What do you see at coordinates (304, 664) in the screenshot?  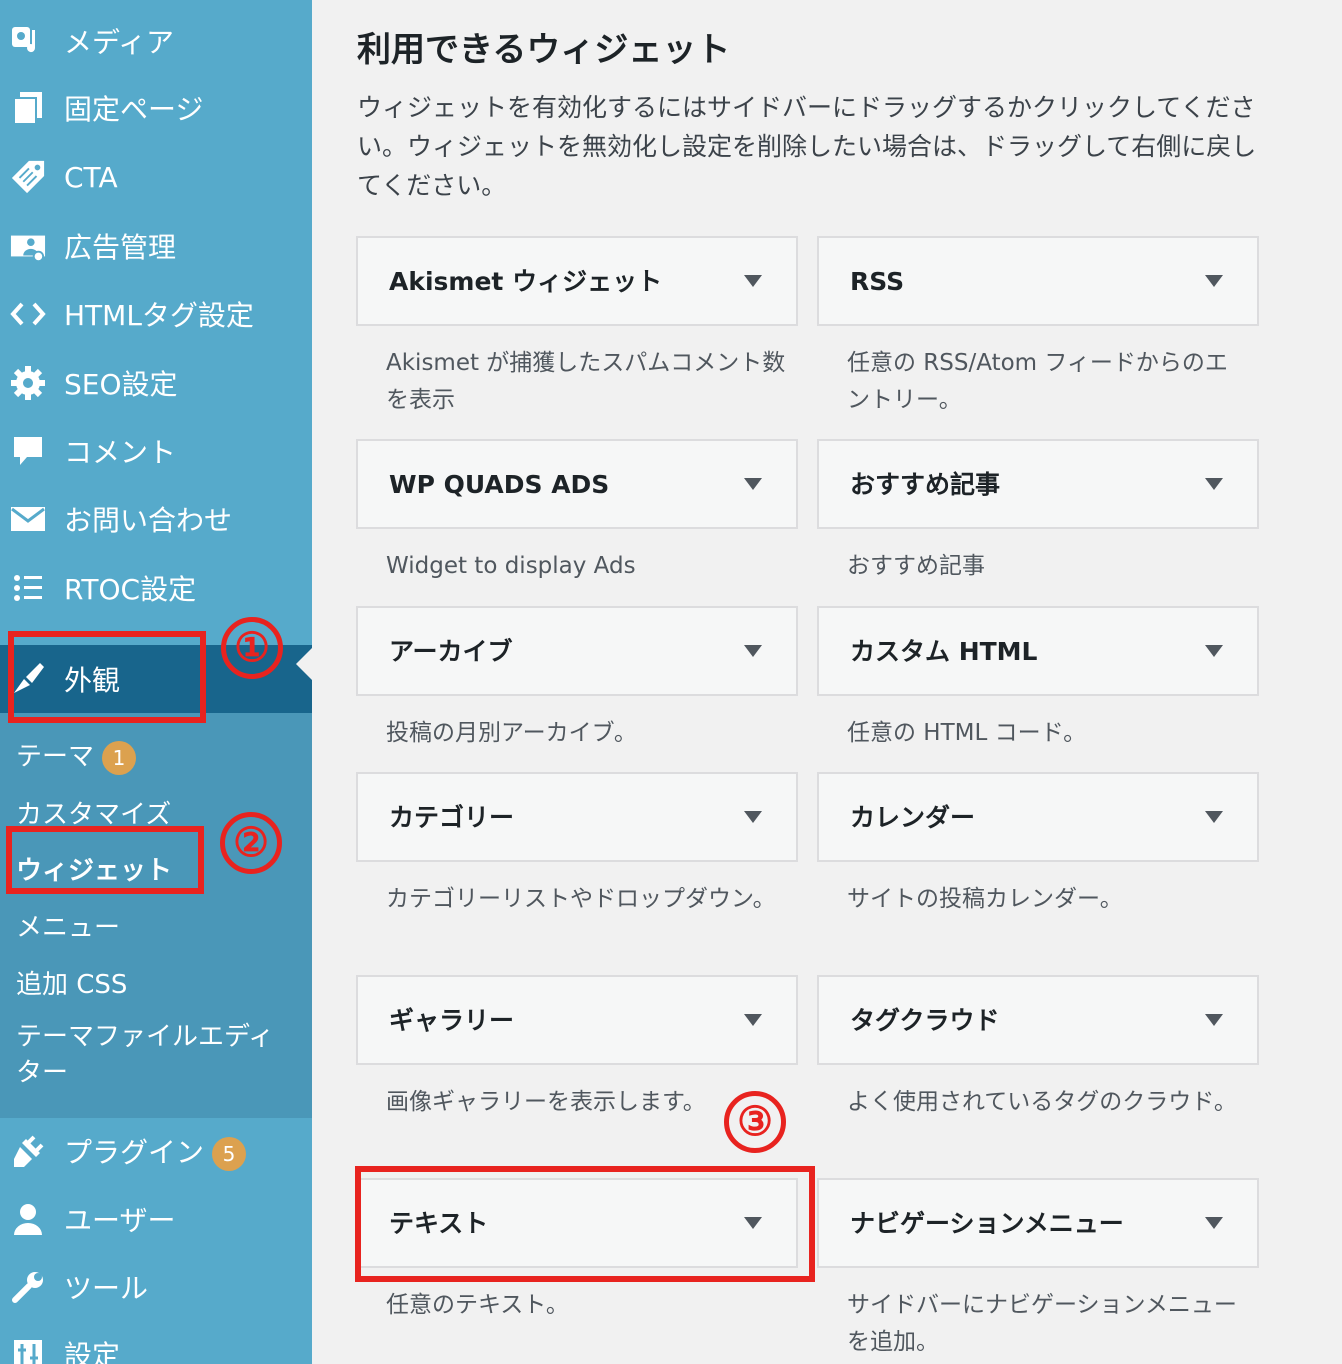 I see `current-menu-arrow` at bounding box center [304, 664].